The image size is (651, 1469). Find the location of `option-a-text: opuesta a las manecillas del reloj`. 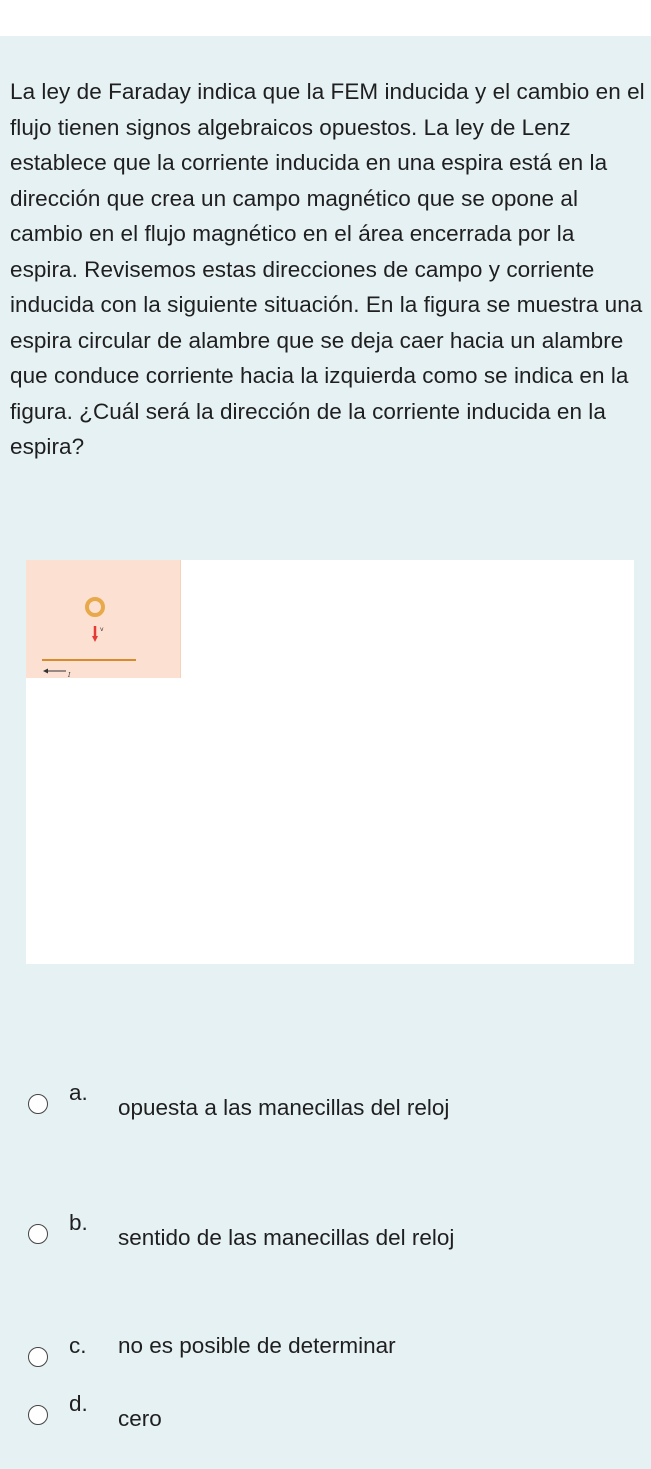

option-a-text: opuesta a las manecillas del reloj is located at coordinates (284, 1107).